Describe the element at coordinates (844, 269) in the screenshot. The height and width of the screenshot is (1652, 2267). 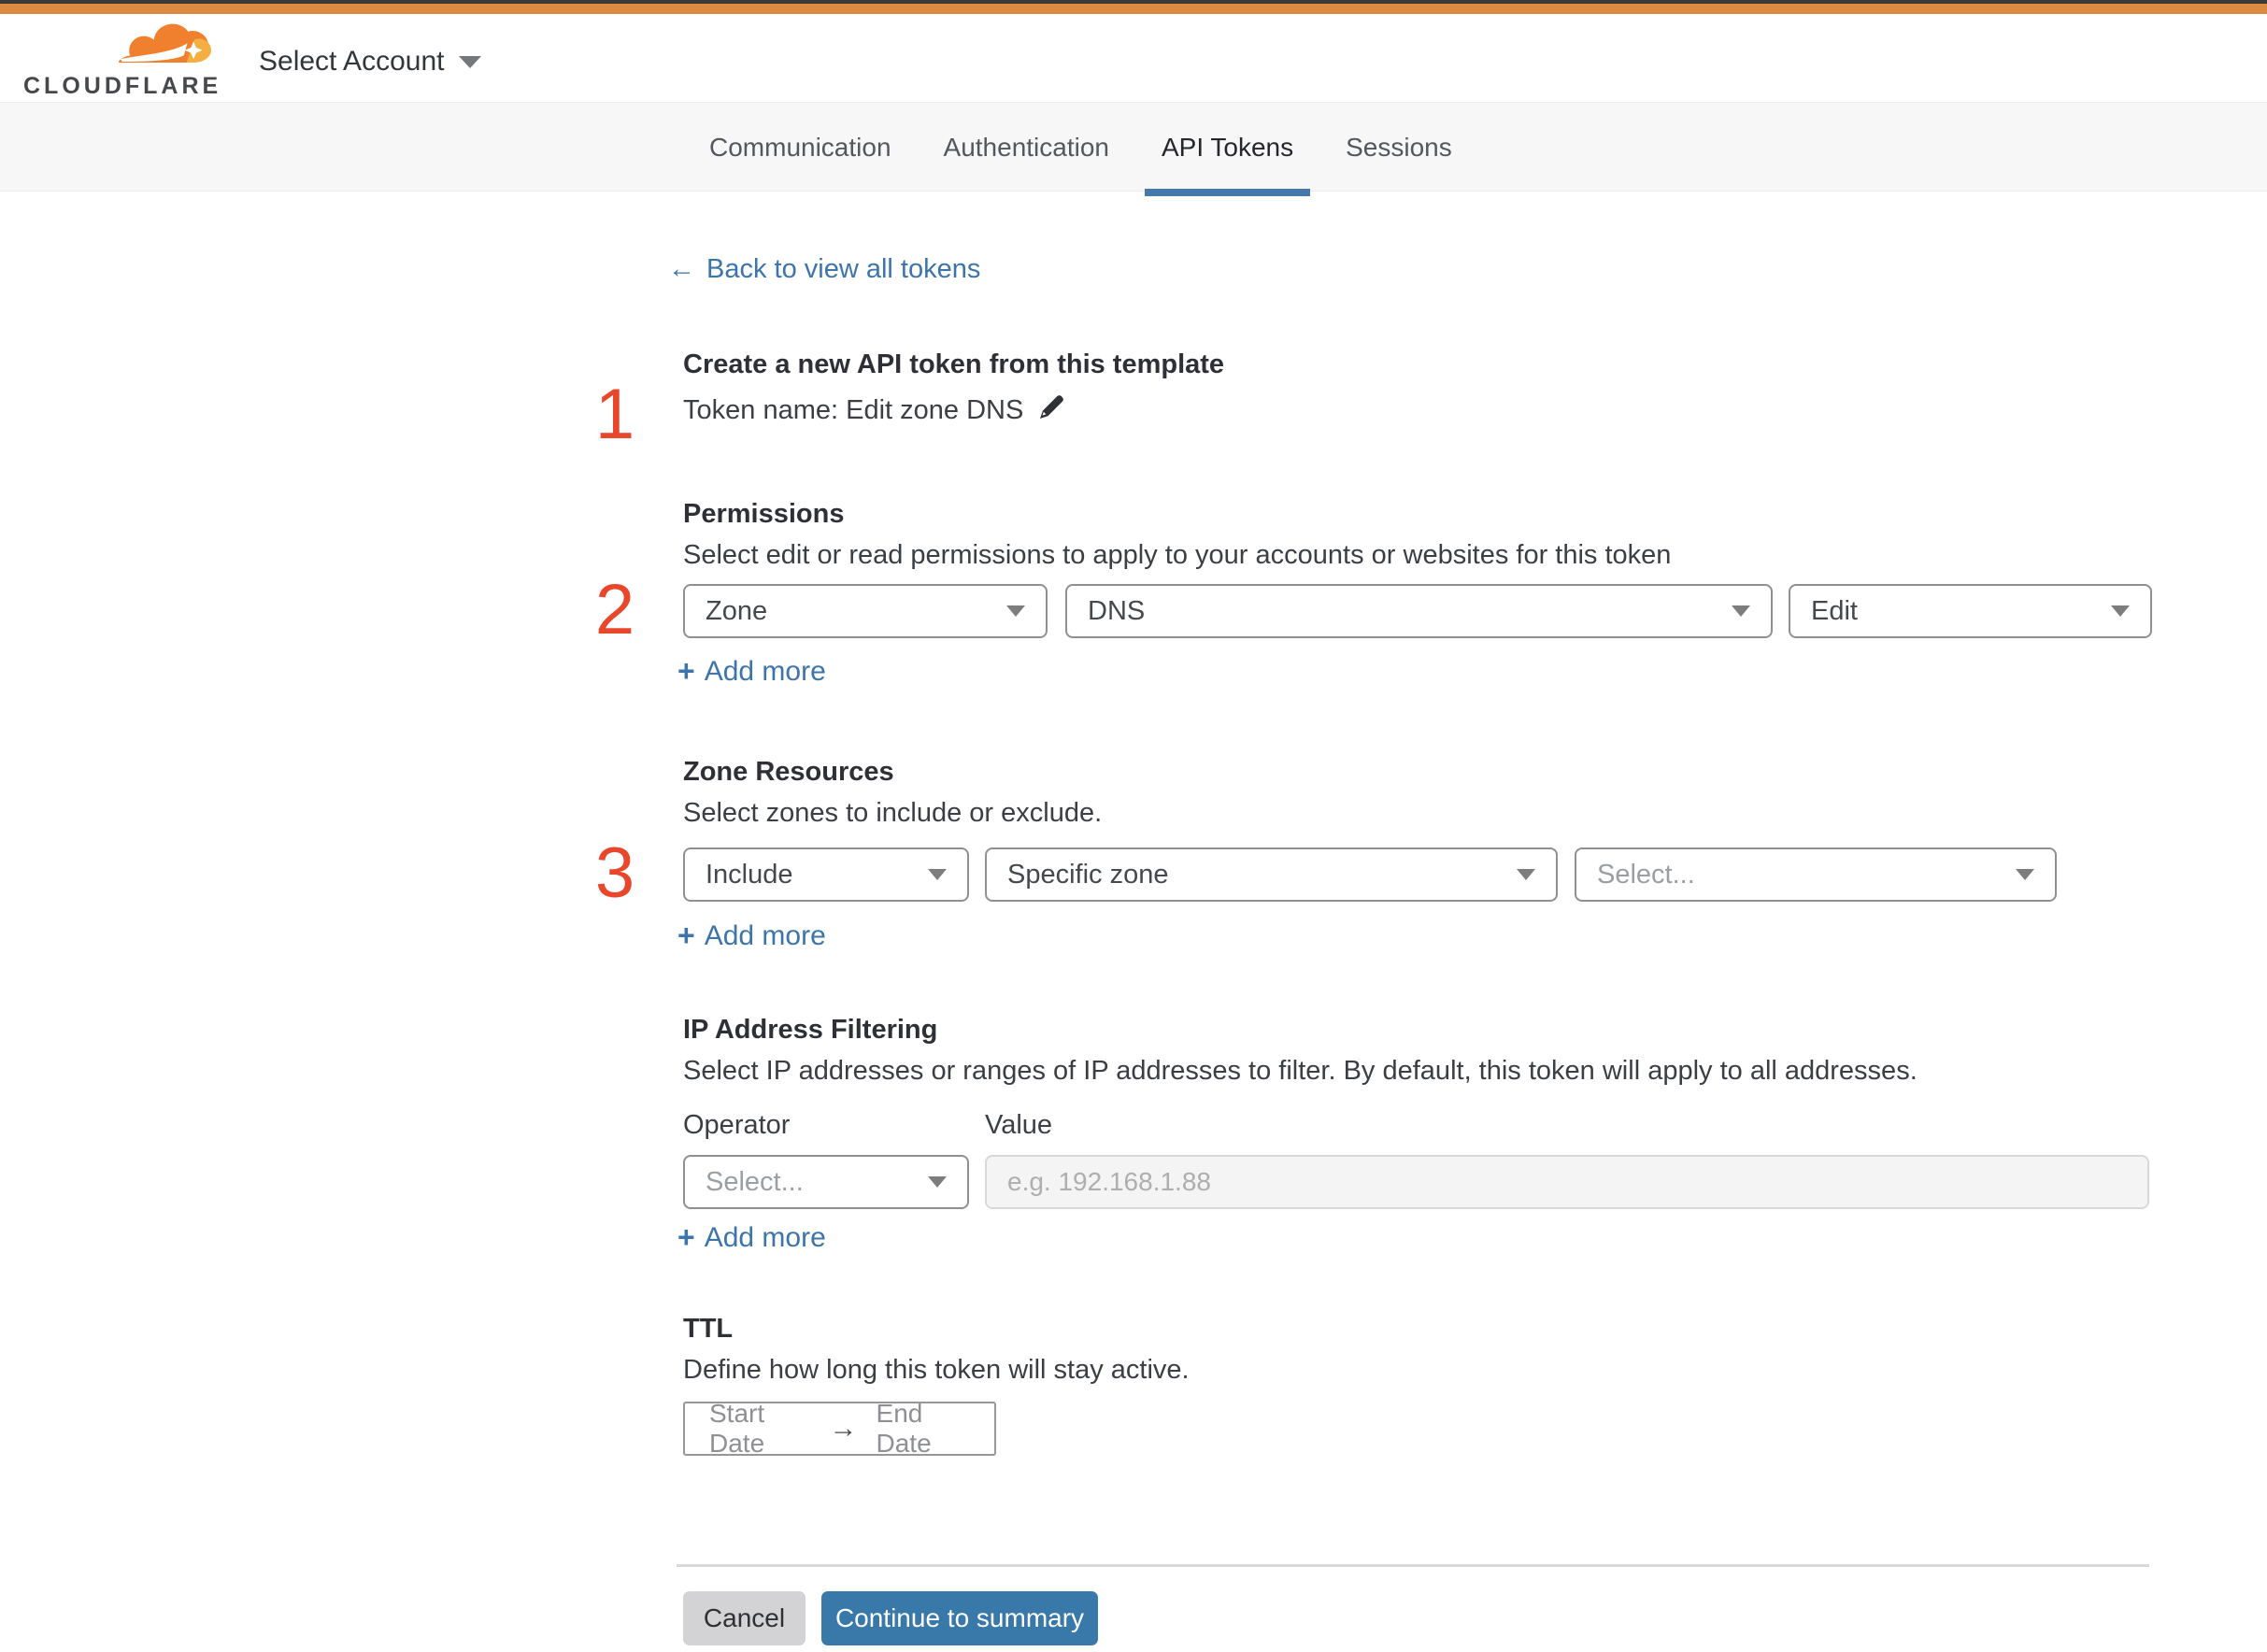
I see `back-link-label: Back to view all tokens` at that location.